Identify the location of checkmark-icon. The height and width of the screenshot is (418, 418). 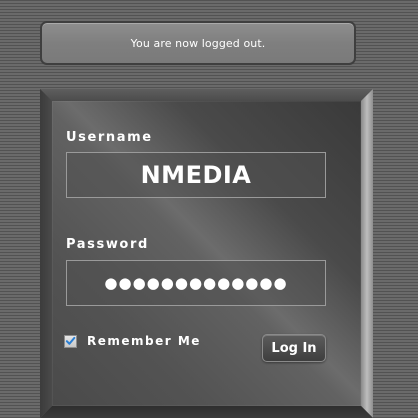
(70, 340).